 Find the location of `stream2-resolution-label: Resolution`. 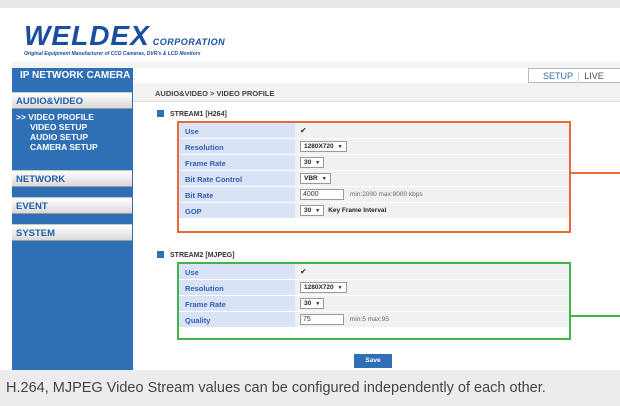

stream2-resolution-label: Resolution is located at coordinates (237, 287).